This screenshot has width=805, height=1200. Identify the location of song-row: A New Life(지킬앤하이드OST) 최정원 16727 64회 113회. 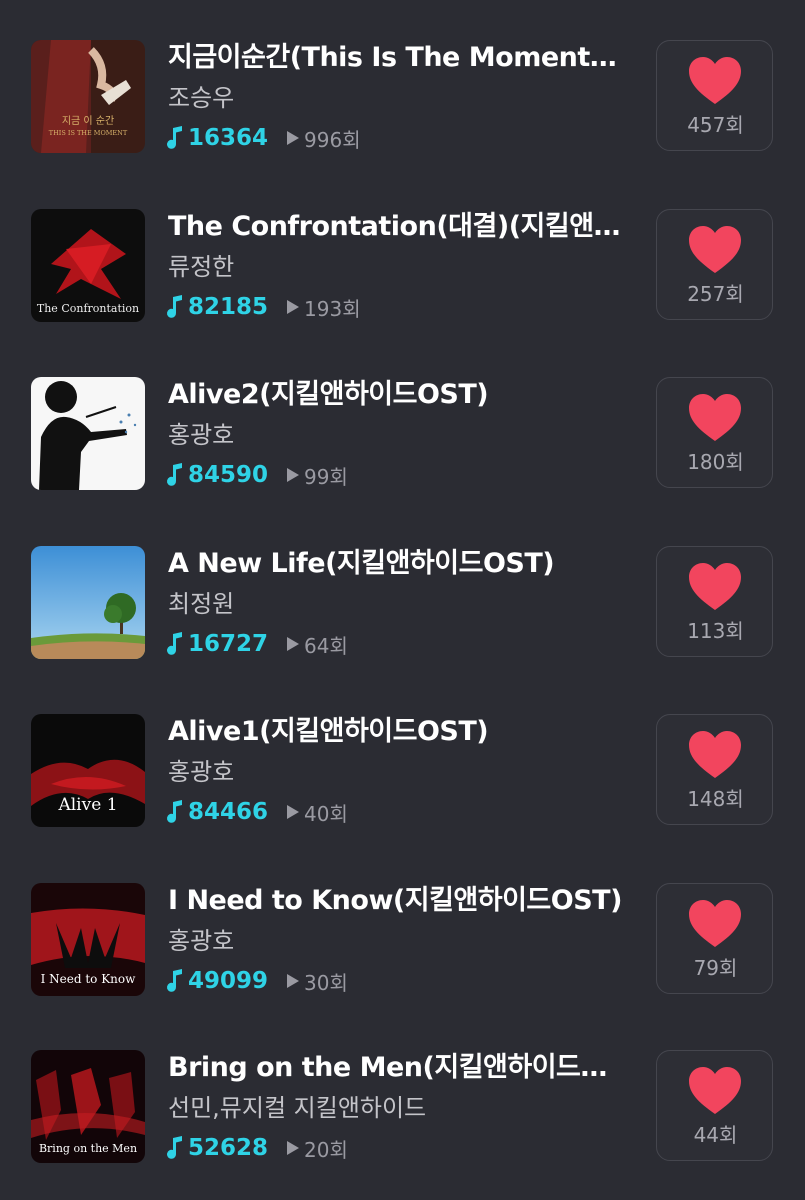
(402, 582).